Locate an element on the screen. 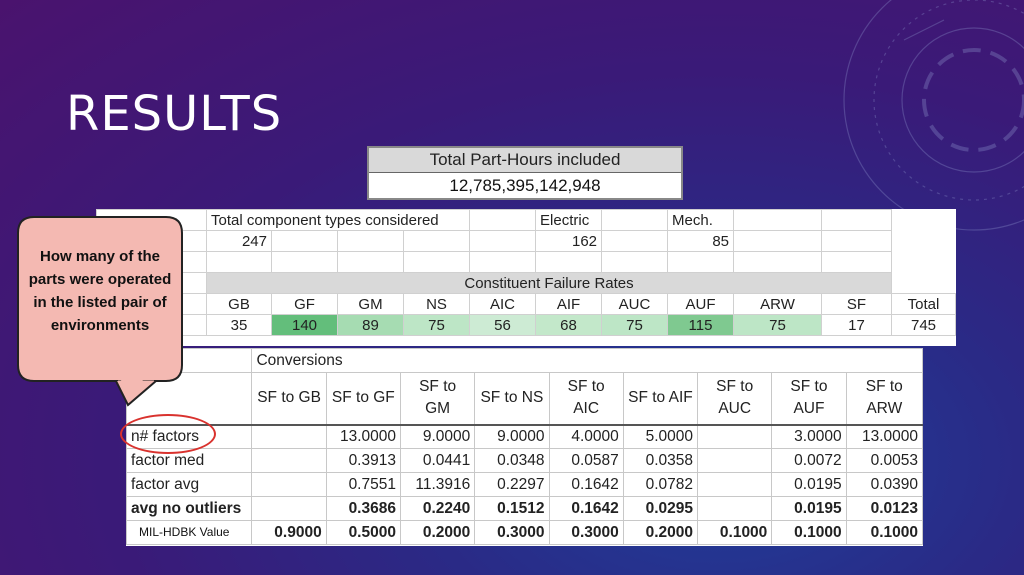  conv-cell: 0.7551 is located at coordinates (363, 484).